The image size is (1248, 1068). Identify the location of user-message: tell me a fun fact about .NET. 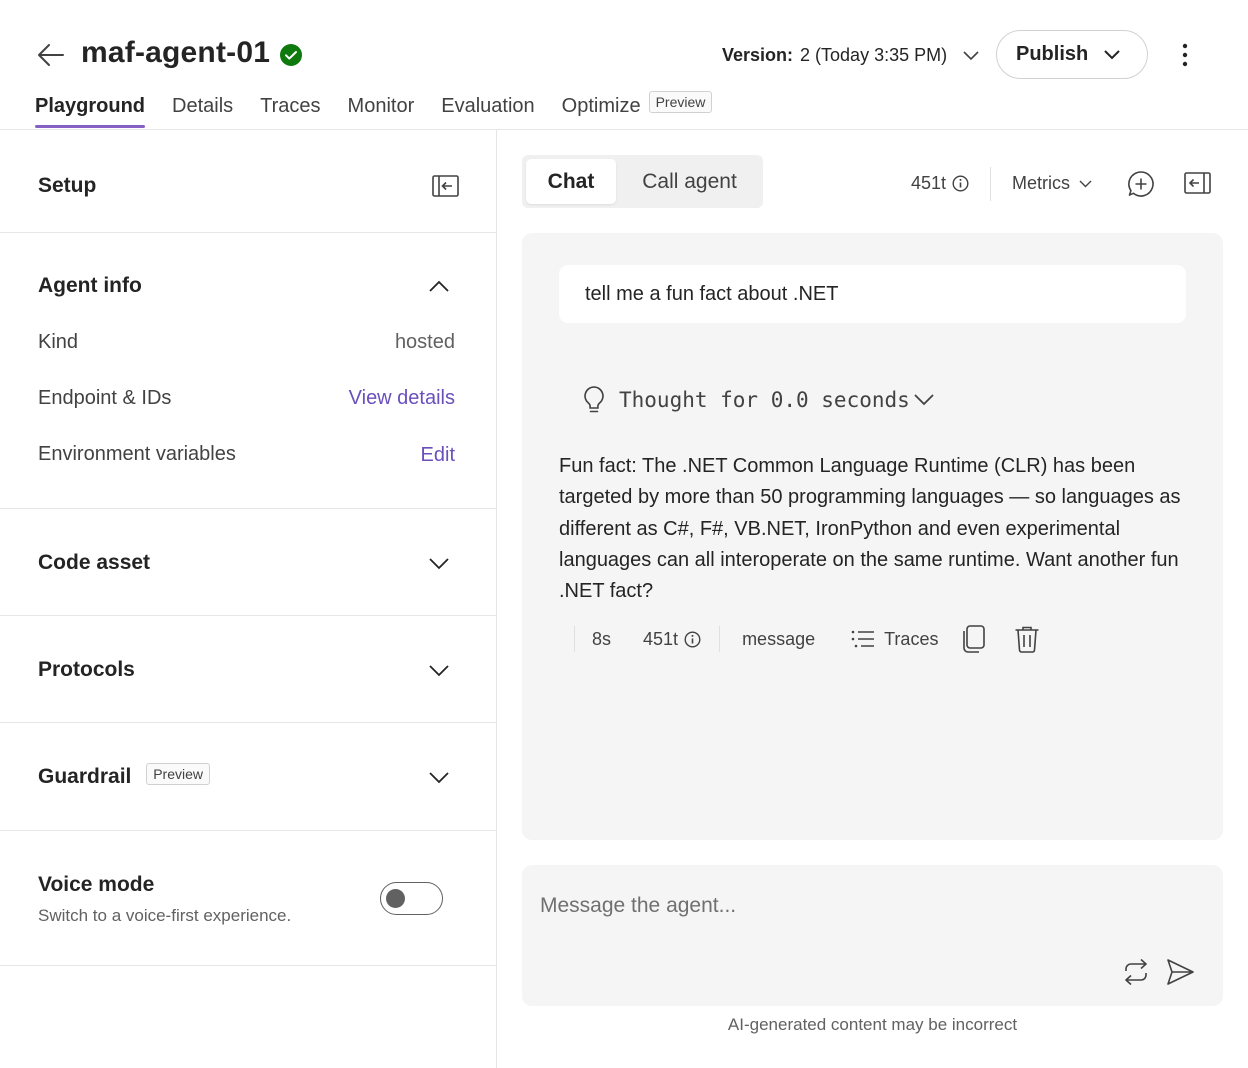
(872, 294).